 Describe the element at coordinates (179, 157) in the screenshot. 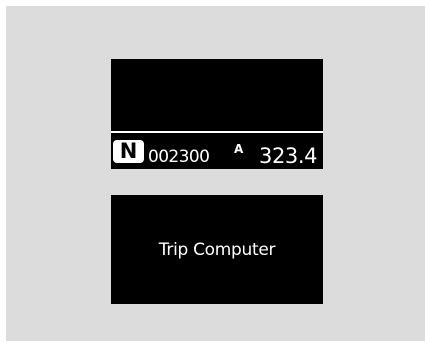

I see `odometer-readout: 002300` at that location.